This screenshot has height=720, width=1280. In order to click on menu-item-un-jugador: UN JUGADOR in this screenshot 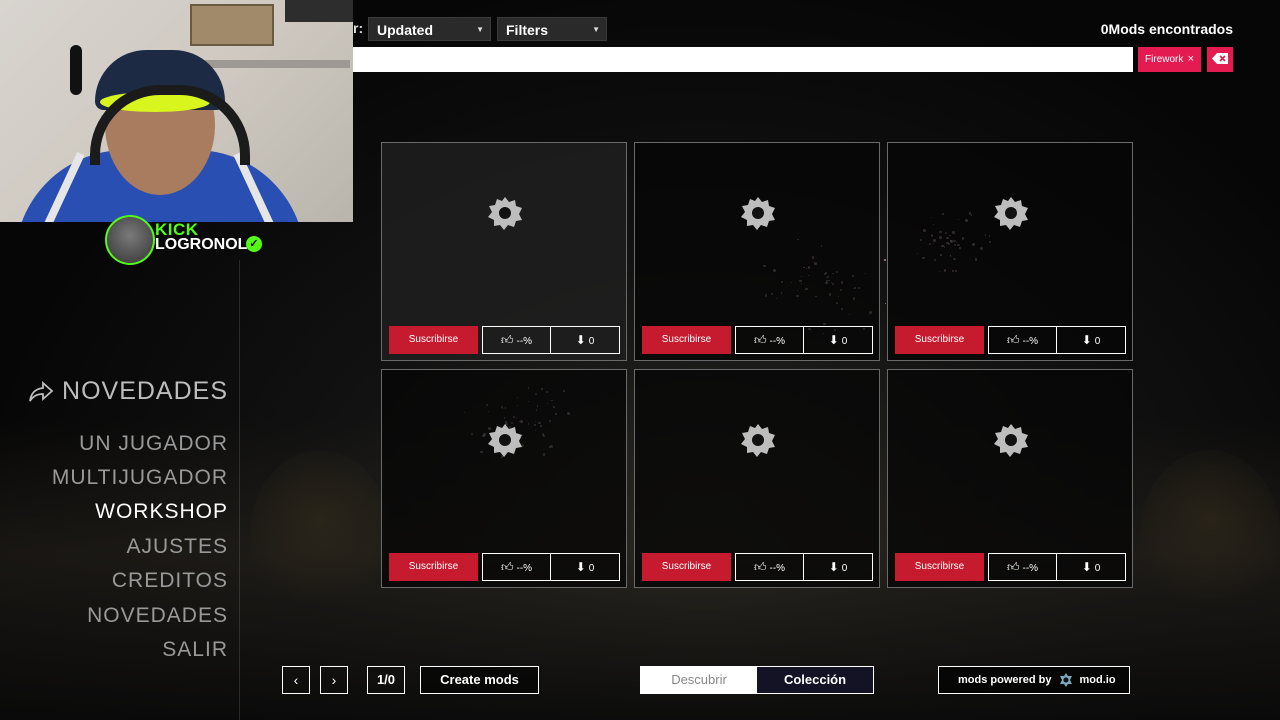, I will do `click(153, 444)`.